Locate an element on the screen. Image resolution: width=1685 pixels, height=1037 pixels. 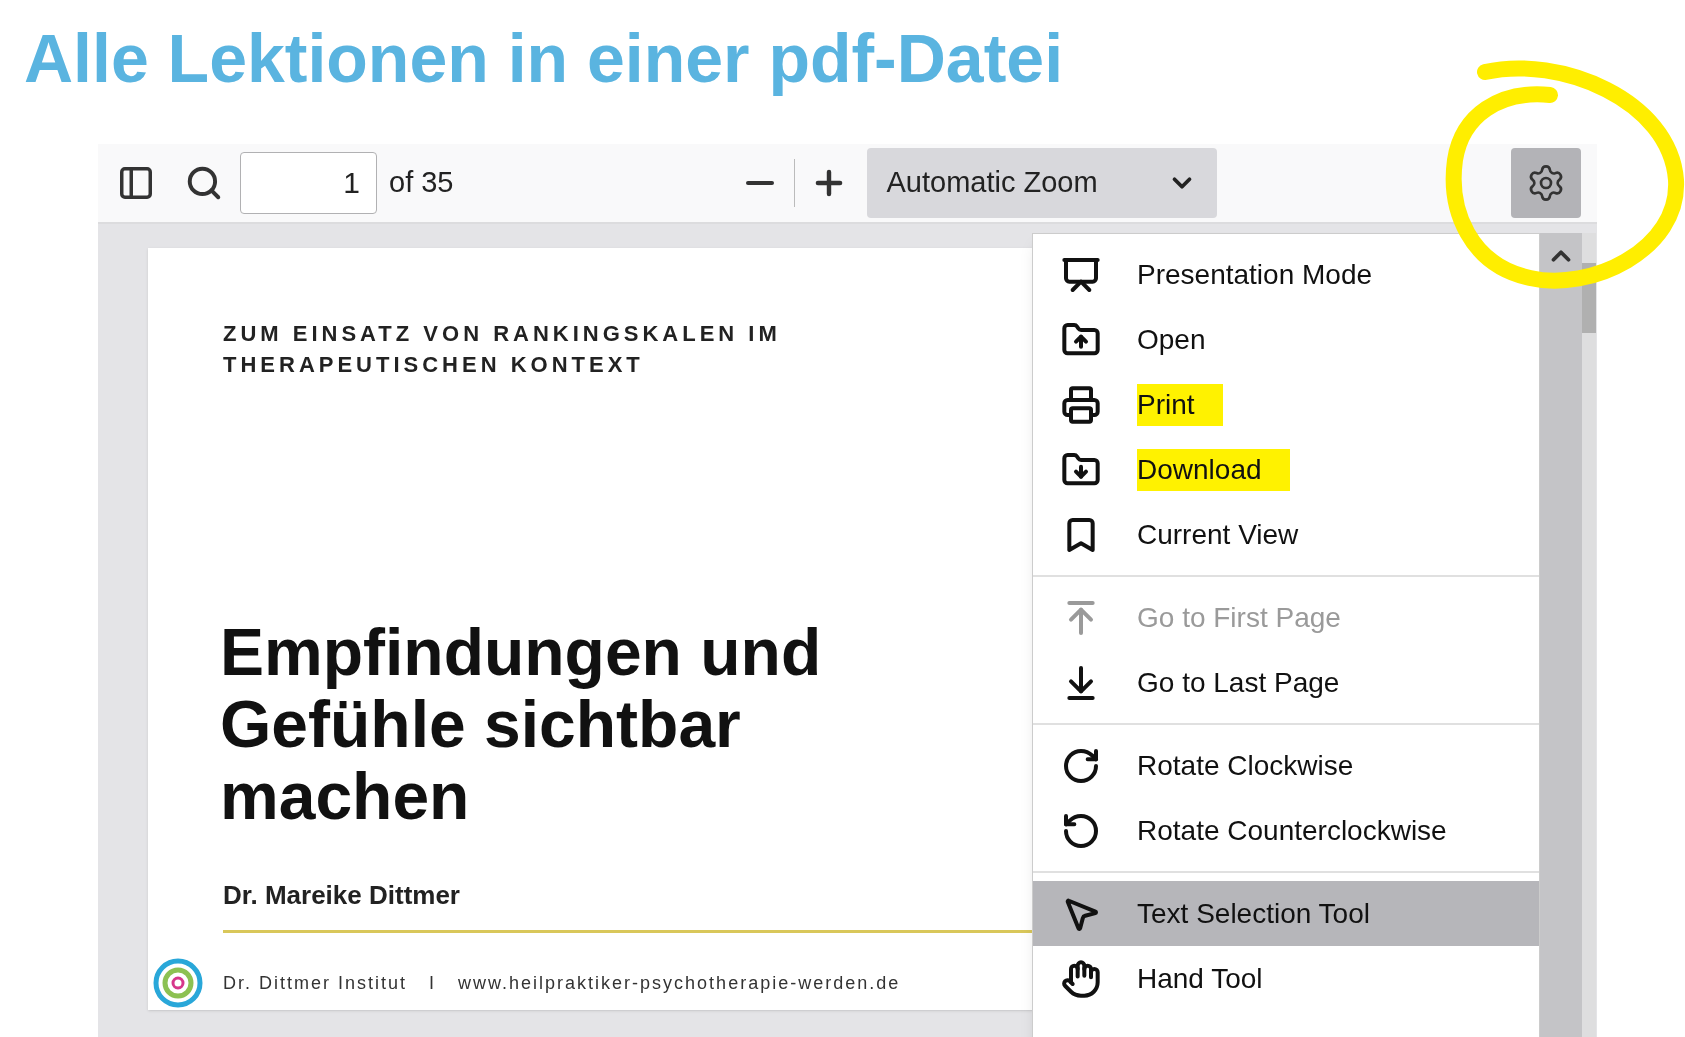
menu-item-label: Rotate Counterclockwise is located at coordinates (1292, 830).